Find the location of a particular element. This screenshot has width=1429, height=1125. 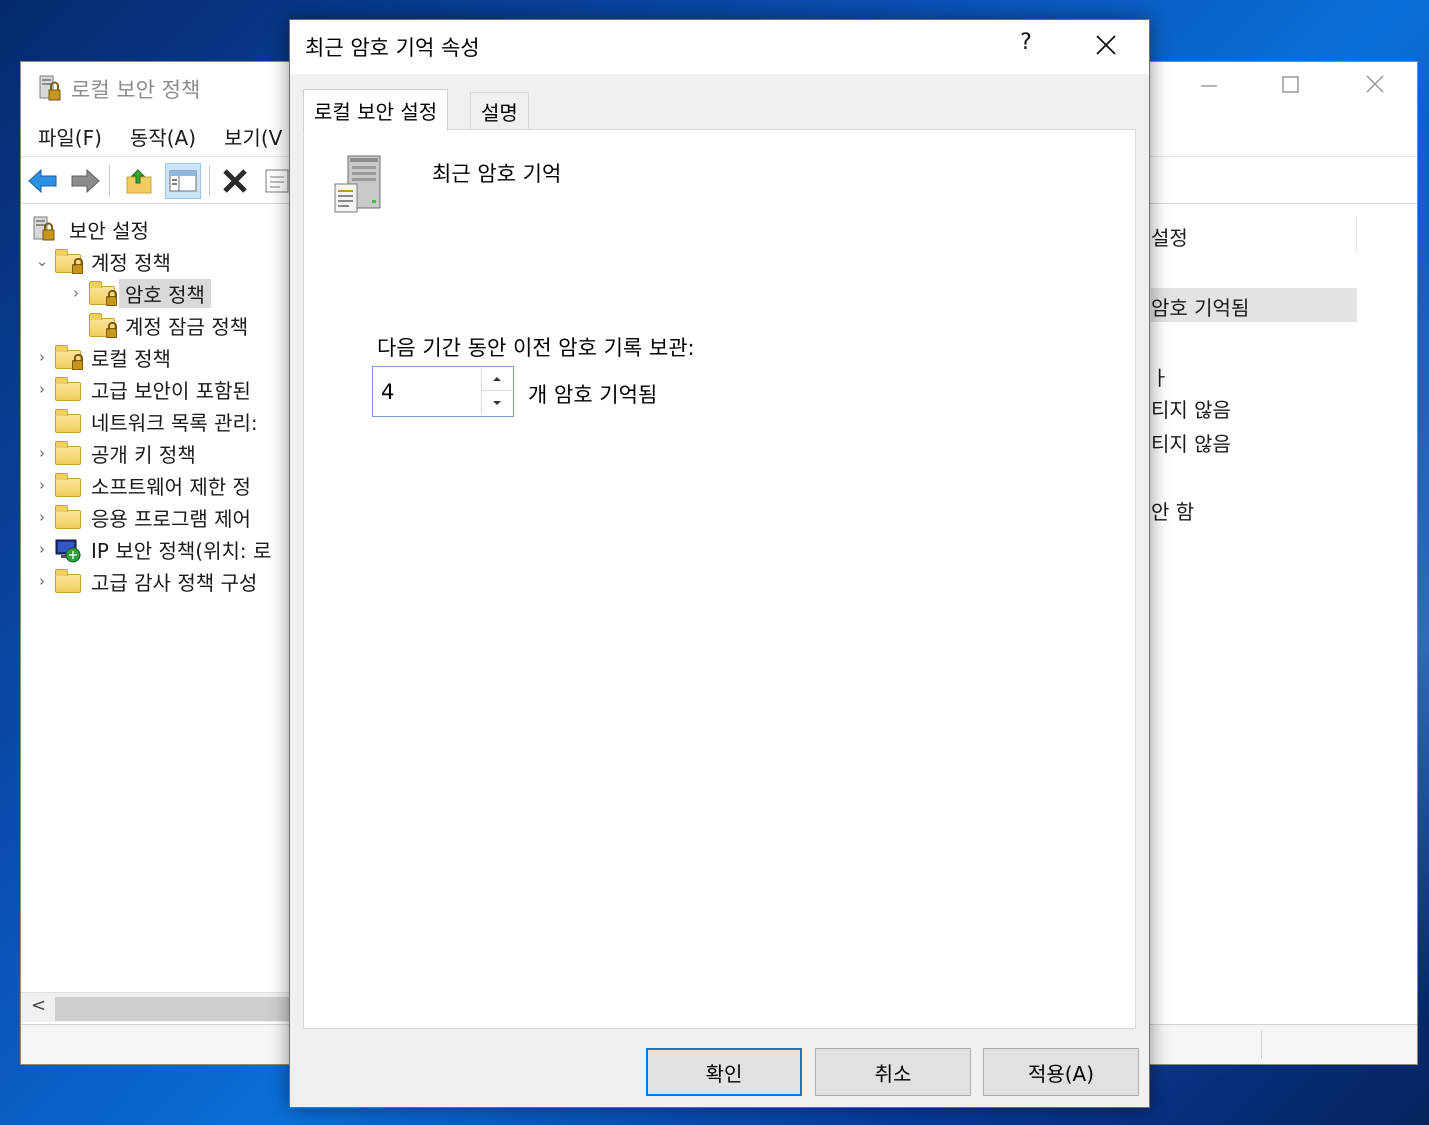

back-arrow-icon is located at coordinates (42, 181).